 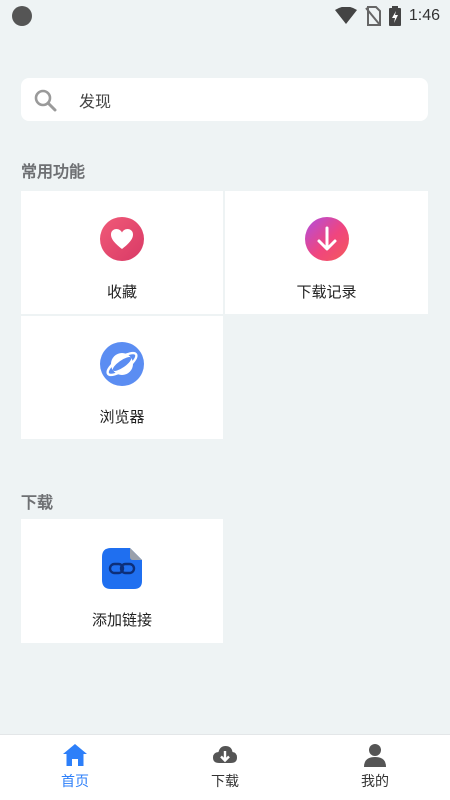 I want to click on feature-card-add-link: 添加链接, so click(x=122, y=581).